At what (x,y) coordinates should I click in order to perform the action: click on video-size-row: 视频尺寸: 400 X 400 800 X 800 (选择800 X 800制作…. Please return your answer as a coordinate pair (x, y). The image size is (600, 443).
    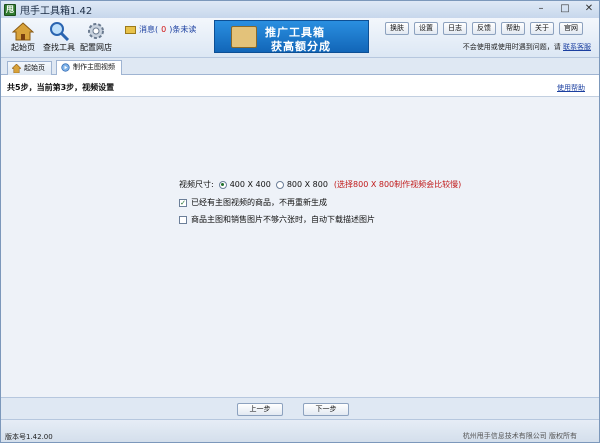
    Looking at the image, I should click on (320, 184).